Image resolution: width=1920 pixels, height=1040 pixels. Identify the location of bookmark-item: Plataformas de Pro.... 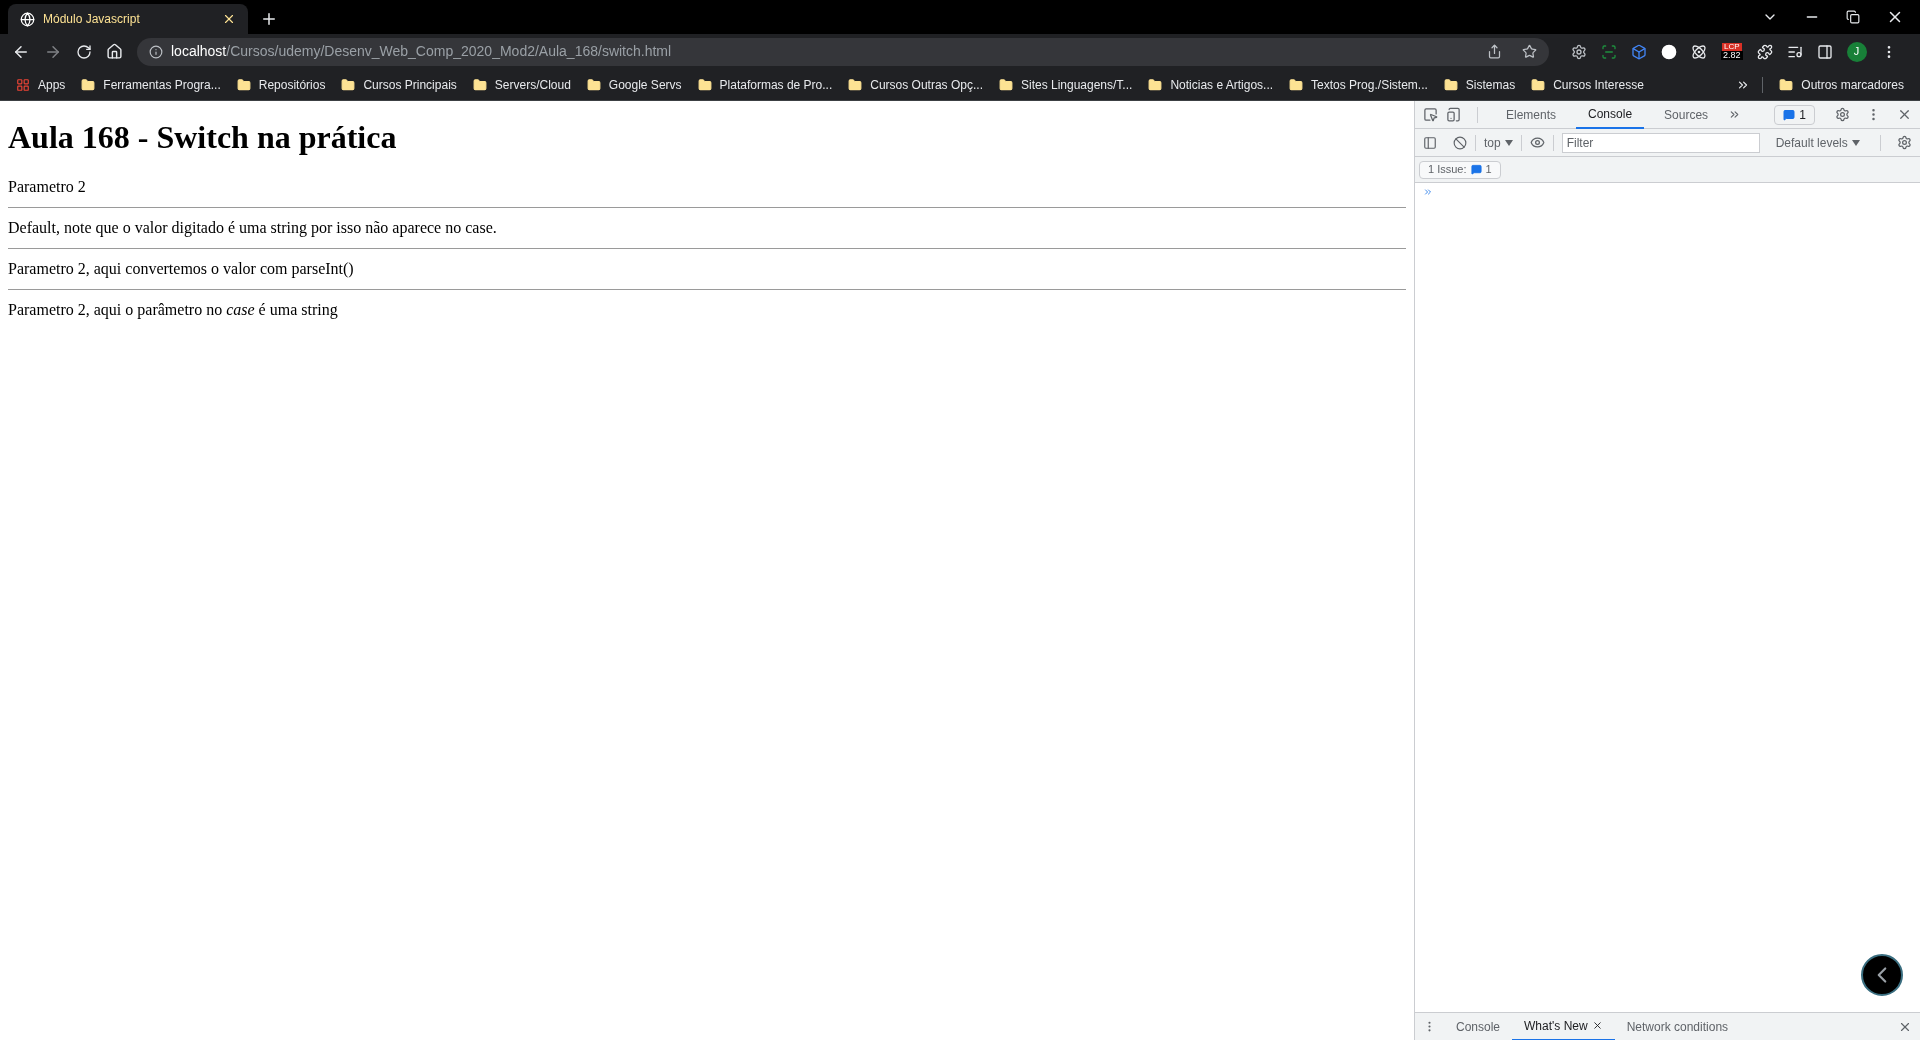
(776, 84).